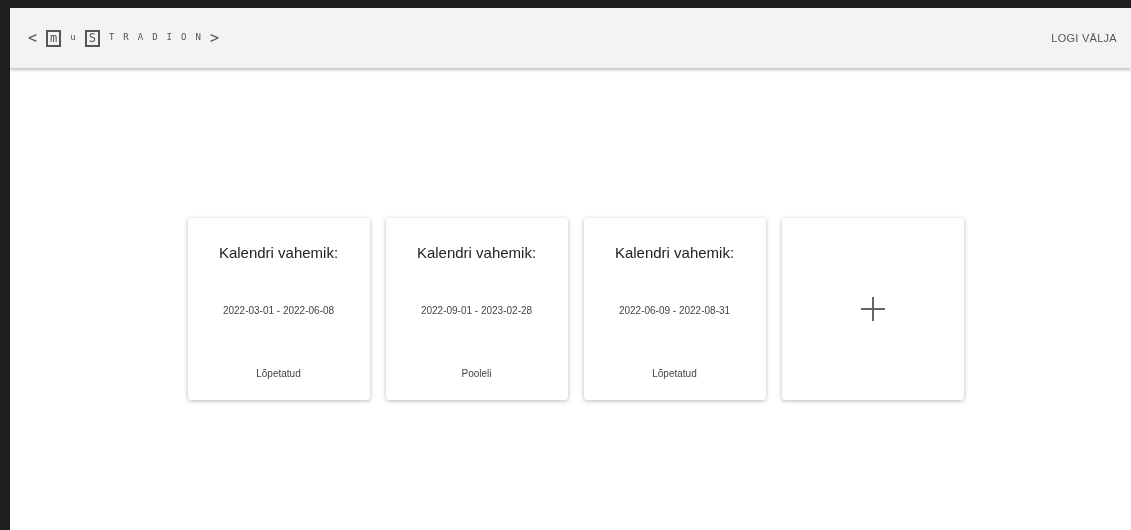  I want to click on date-range: 2022-06-09 - 2022-08-31, so click(674, 310).